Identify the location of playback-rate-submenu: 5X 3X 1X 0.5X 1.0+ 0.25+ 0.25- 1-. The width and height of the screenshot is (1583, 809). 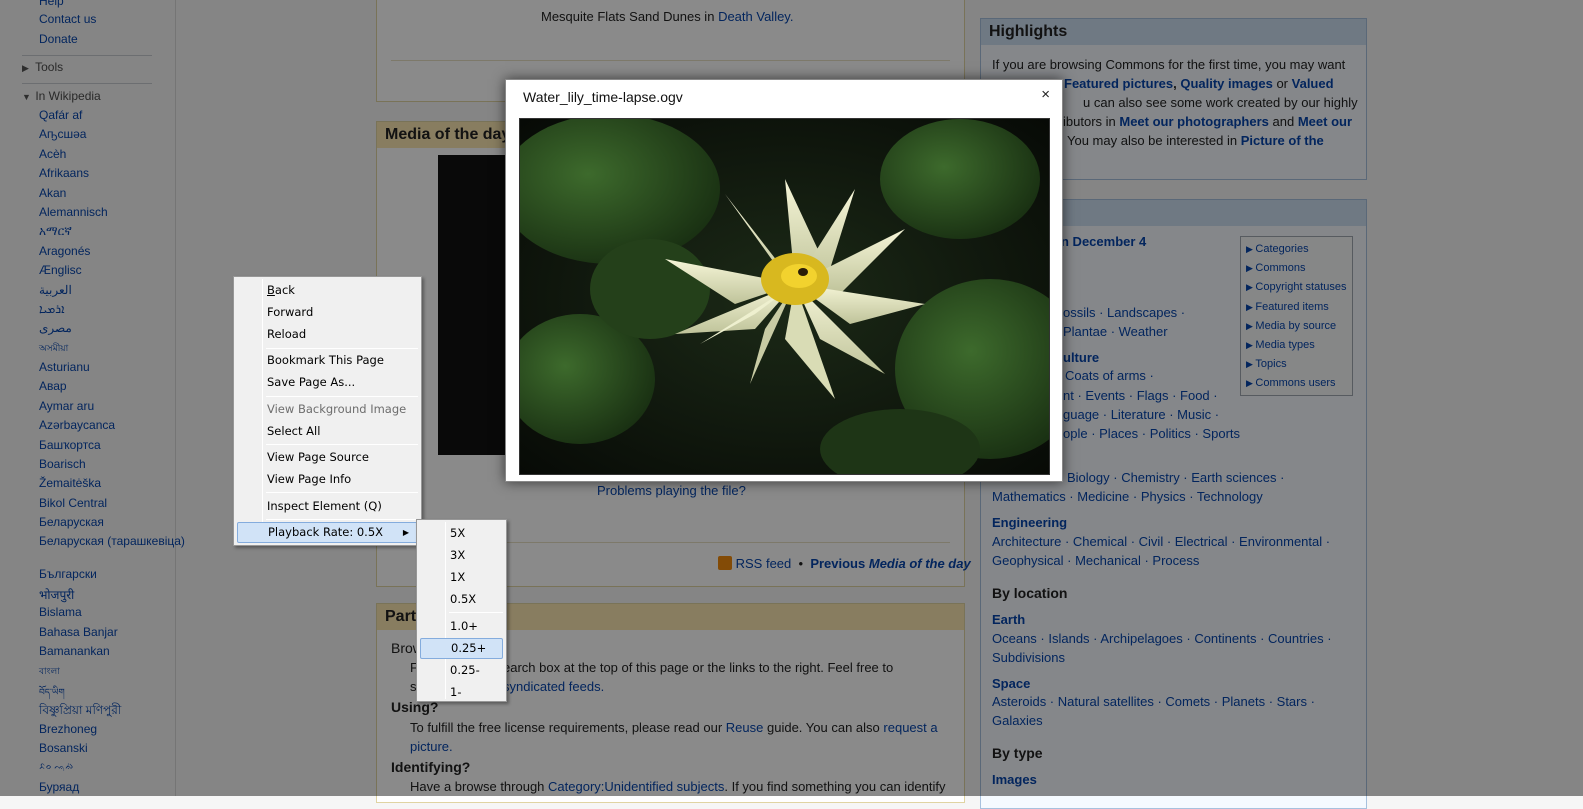
(461, 610).